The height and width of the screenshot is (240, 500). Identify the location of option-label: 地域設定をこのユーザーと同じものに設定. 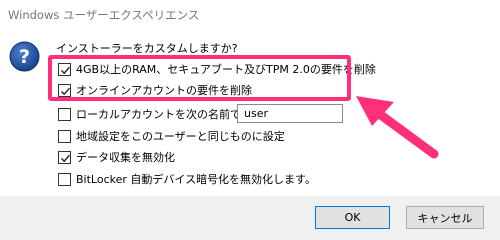
(180, 136).